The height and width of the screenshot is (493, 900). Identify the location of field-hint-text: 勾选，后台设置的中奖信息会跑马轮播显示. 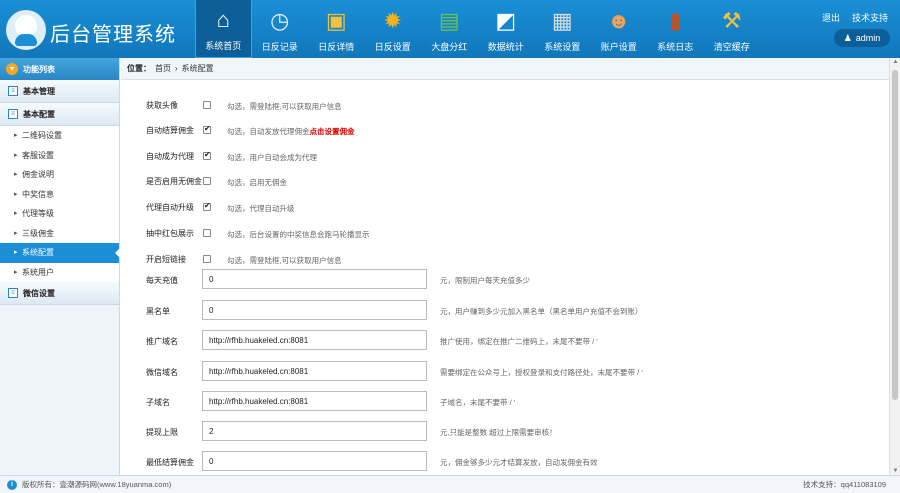
(298, 234).